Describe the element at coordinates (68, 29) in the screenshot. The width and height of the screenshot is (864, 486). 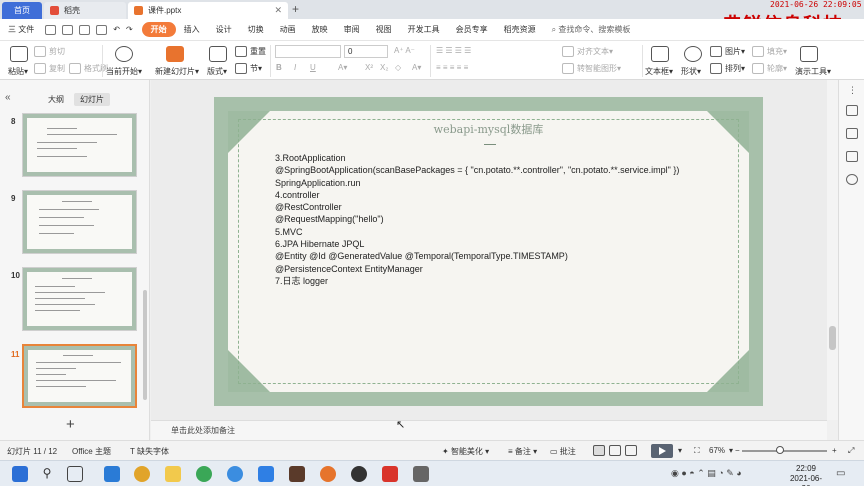
I see `export-pdf-icon` at that location.